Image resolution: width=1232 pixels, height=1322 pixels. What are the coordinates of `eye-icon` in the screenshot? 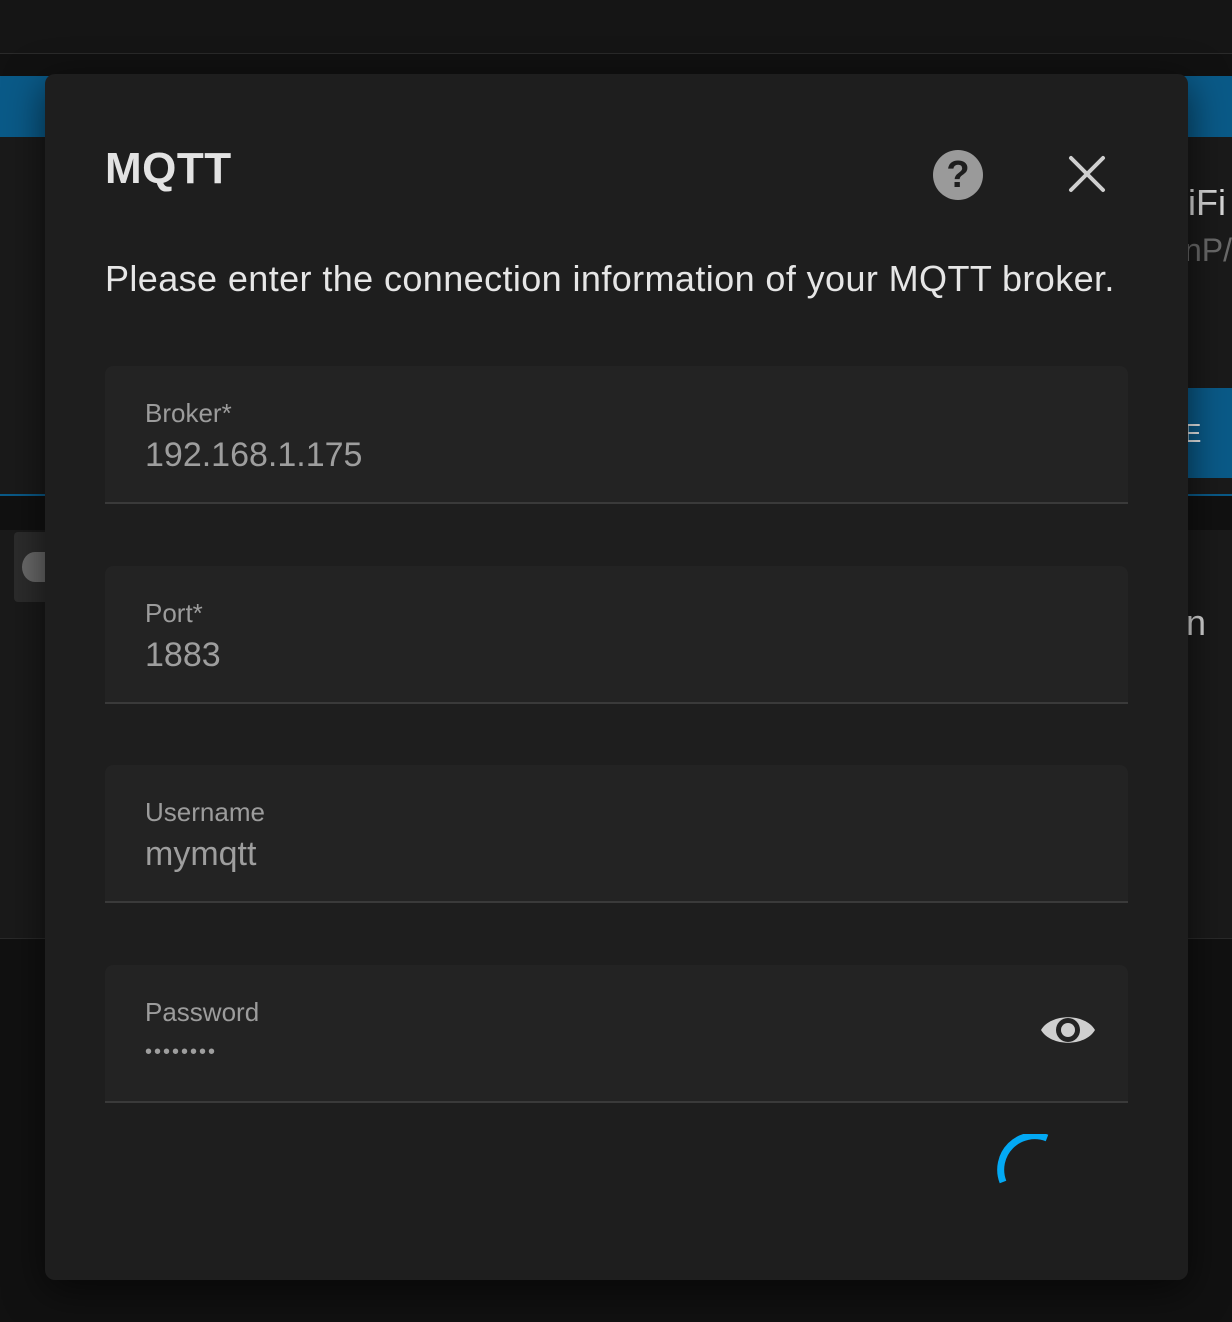 It's located at (1068, 1030).